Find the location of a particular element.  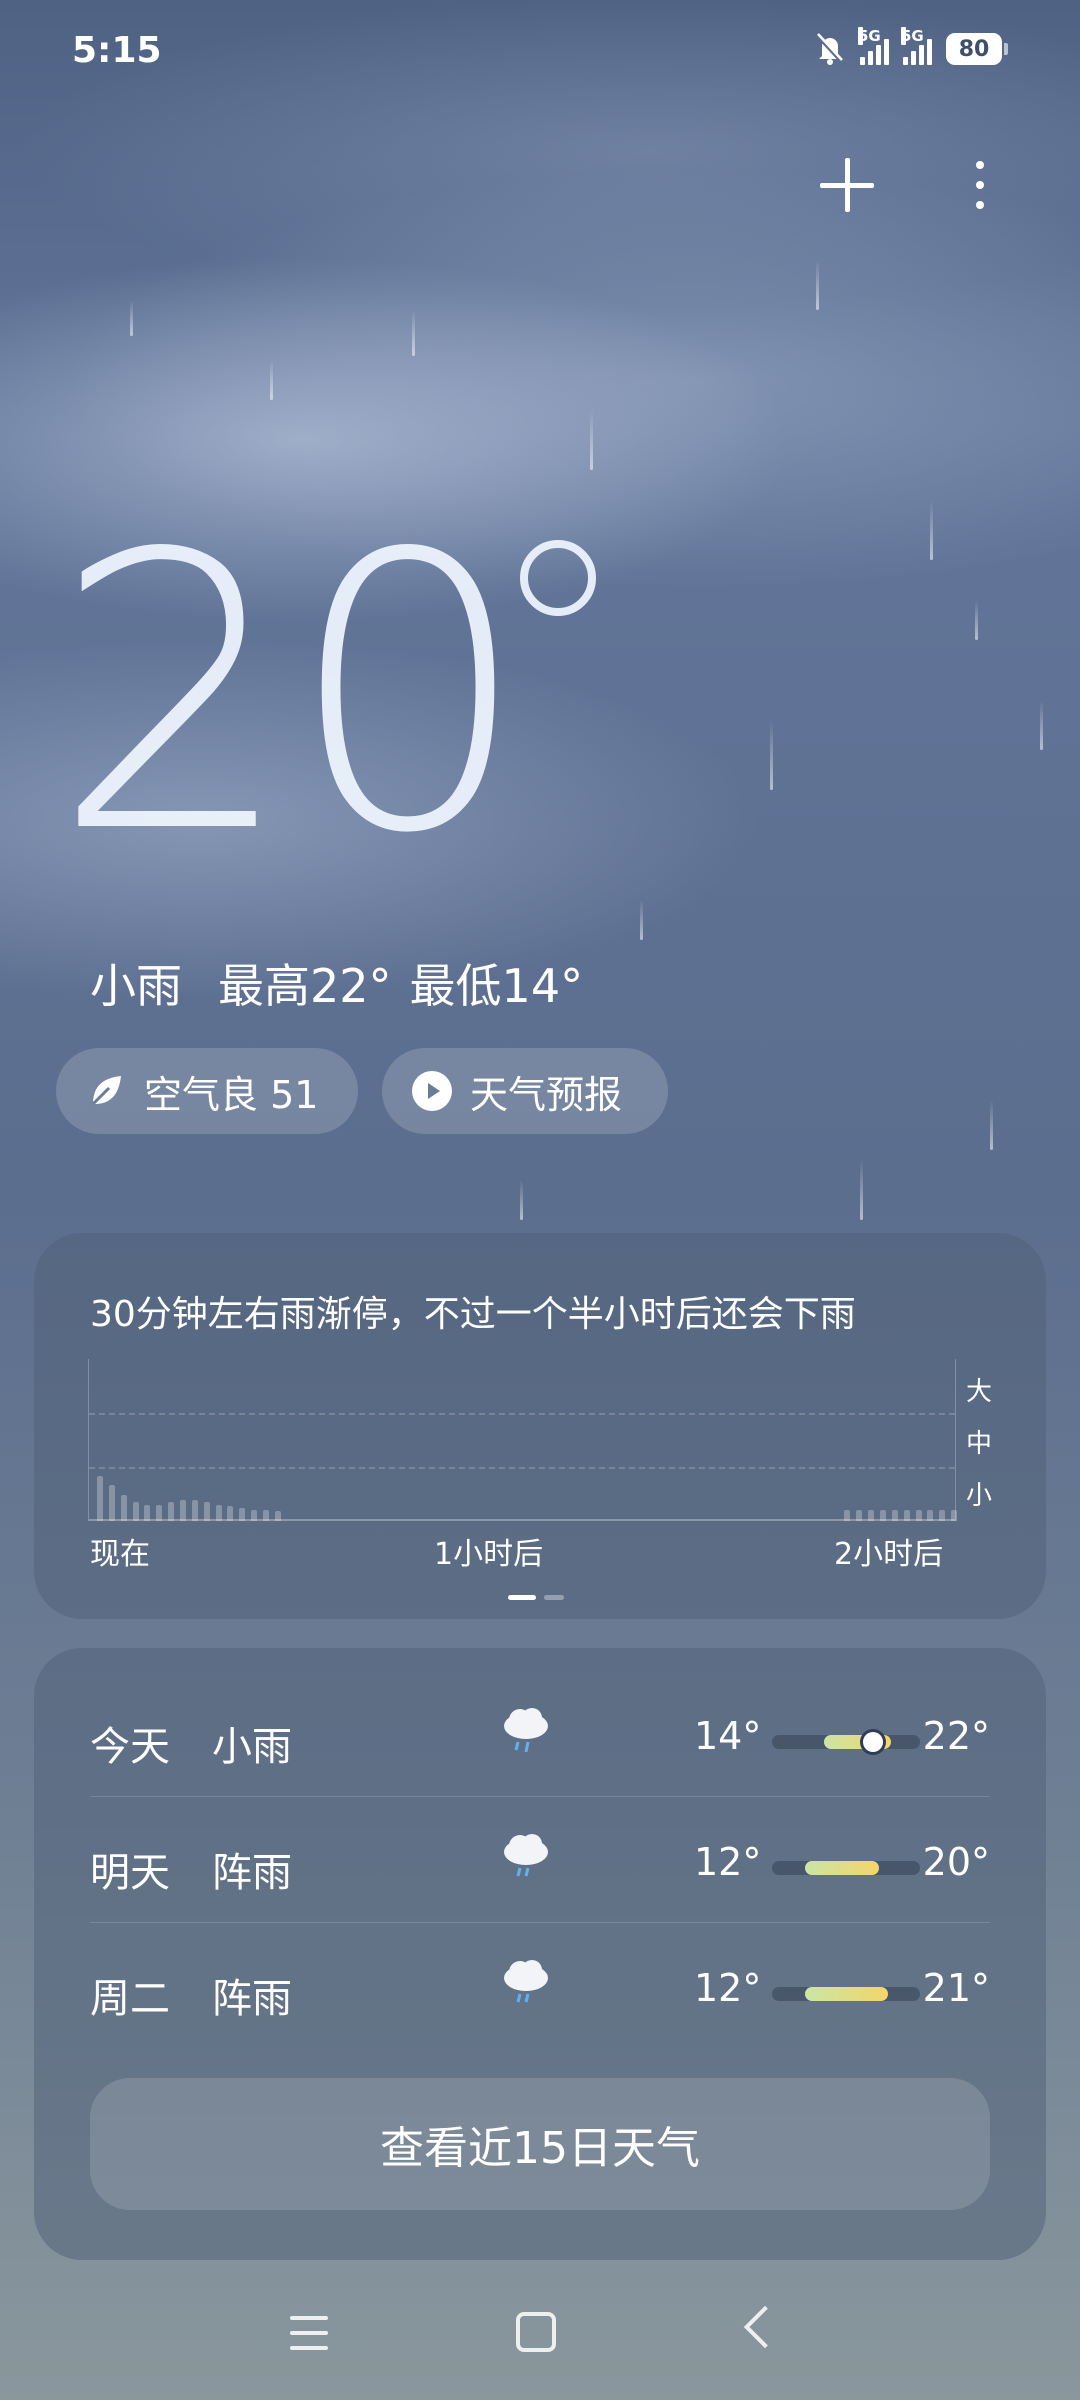

forecast-row-tuesday: 周二 阵雨 12° 21° is located at coordinates (540, 1993).